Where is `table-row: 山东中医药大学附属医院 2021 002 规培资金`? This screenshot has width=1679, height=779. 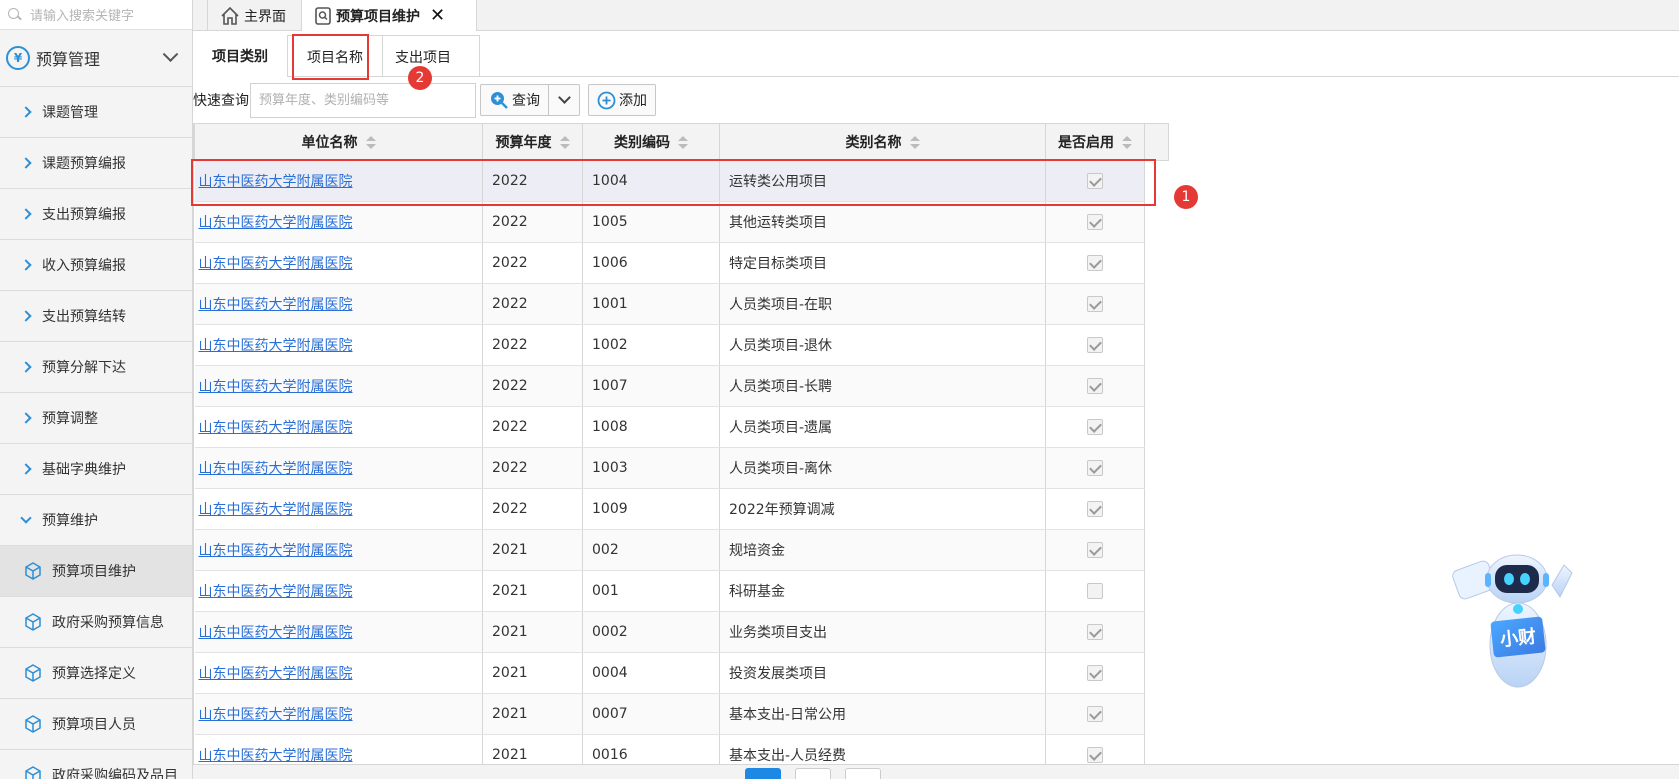 table-row: 山东中医药大学附属医院 2021 002 规培资金 is located at coordinates (681, 550).